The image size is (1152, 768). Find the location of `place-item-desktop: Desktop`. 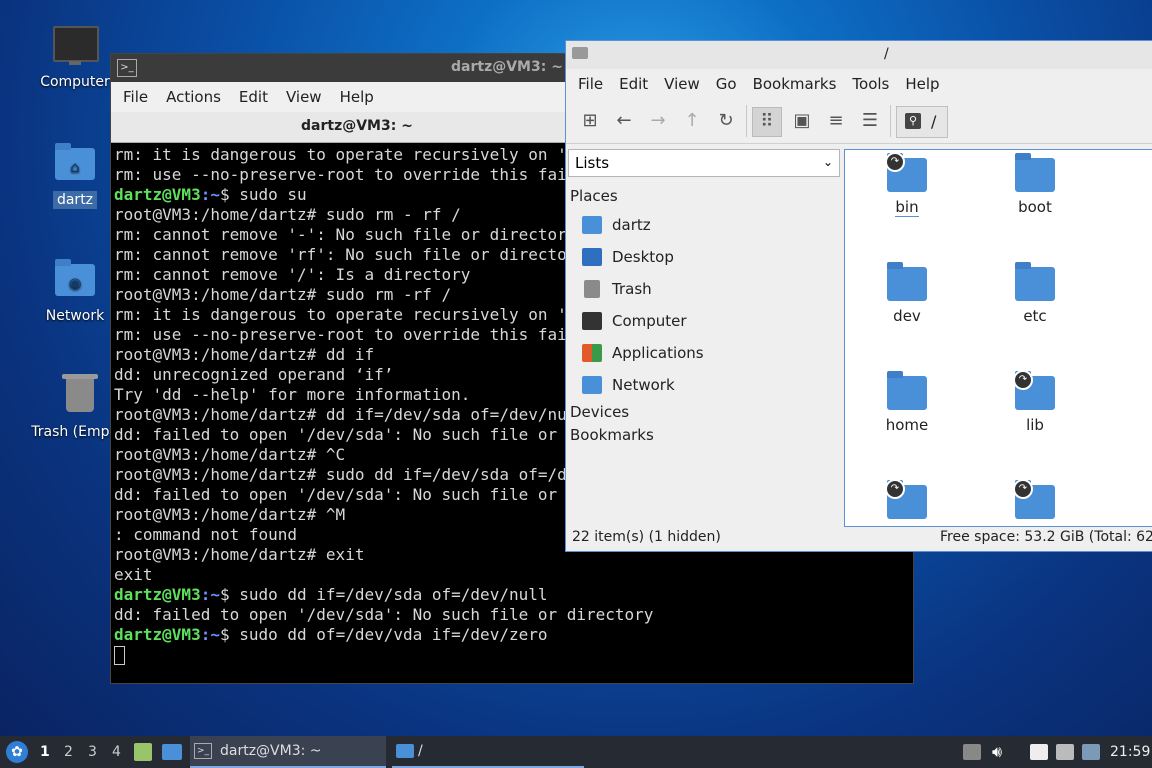

place-item-desktop: Desktop is located at coordinates (628, 257).